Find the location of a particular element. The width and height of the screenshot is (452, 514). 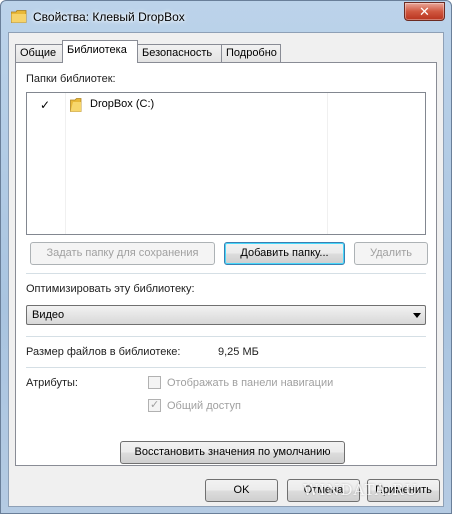

optimize-library-select: Видео is located at coordinates (226, 315).